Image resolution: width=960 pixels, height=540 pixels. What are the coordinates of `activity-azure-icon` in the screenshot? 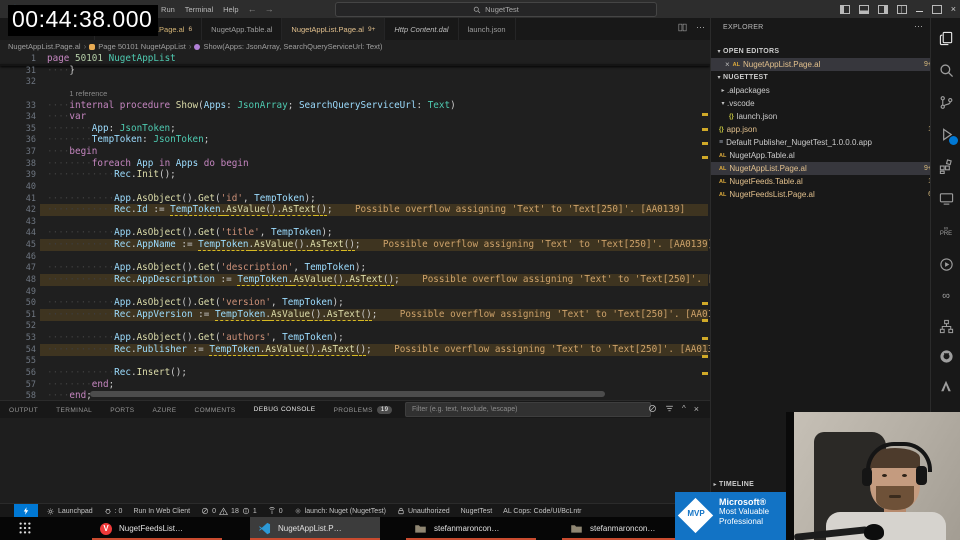 It's located at (945, 386).